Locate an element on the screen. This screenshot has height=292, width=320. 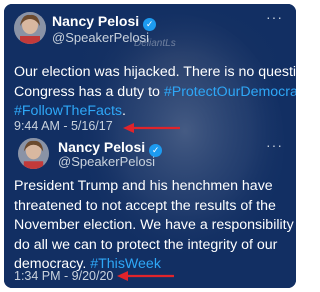
tweet-line-text: Congress has a duty to is located at coordinates (89, 91).